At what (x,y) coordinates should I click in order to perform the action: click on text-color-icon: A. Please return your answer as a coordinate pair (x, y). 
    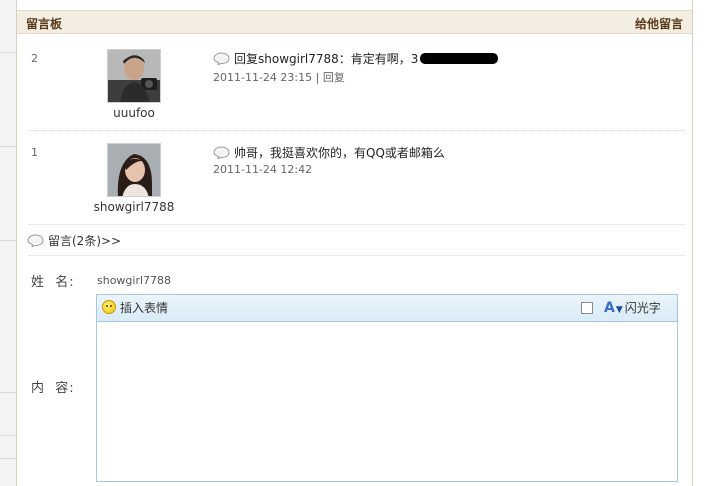
    Looking at the image, I should click on (609, 308).